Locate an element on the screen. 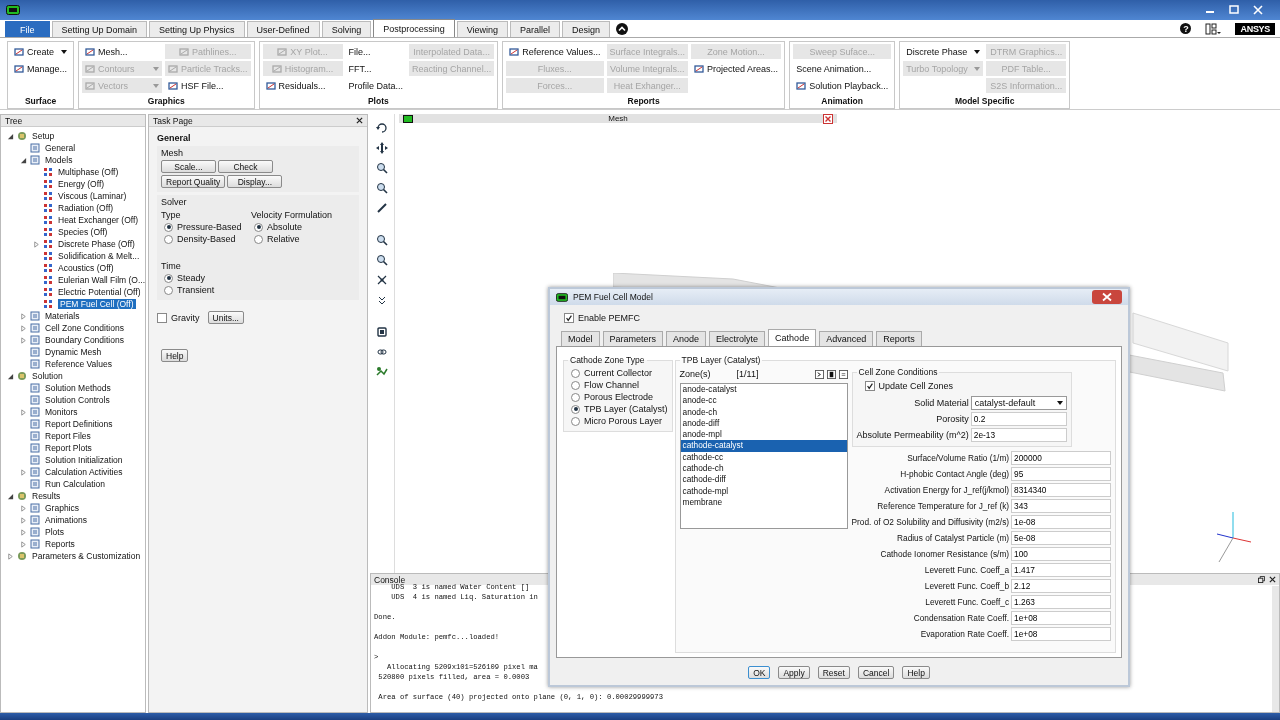 Image resolution: width=1280 pixels, height=720 pixels. tree-item: Materials is located at coordinates (73, 316).